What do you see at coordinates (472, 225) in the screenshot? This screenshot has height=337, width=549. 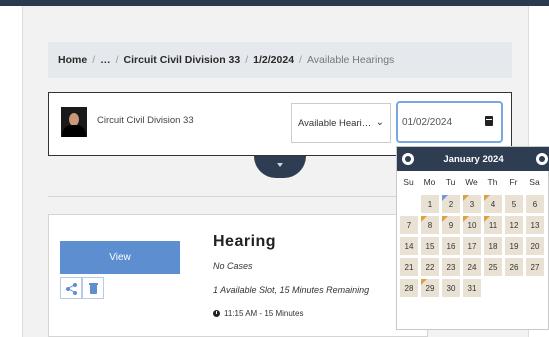 I see `calendar-day: 10` at bounding box center [472, 225].